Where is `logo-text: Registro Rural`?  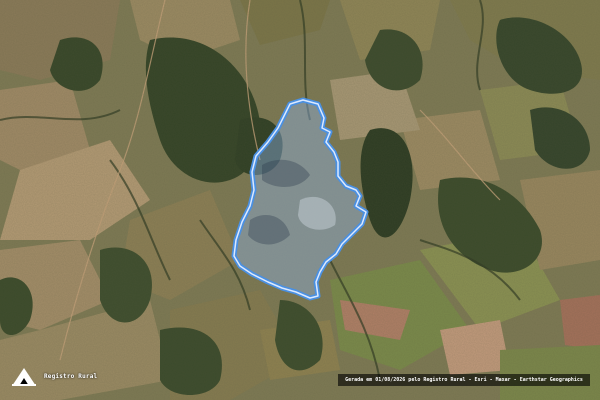
logo-text: Registro Rural is located at coordinates (71, 376).